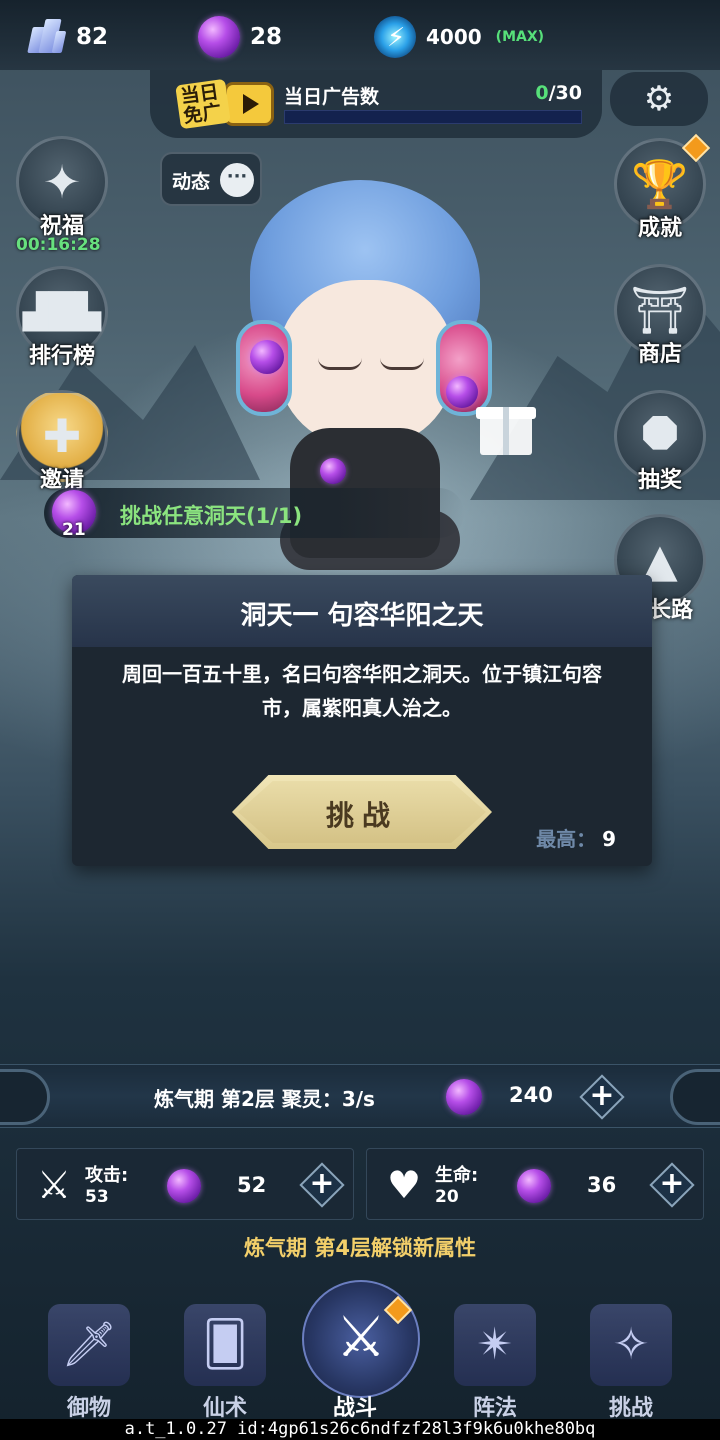 The height and width of the screenshot is (1440, 720). Describe the element at coordinates (565, 93) in the screenshot. I see `ad-total-count: /30` at that location.